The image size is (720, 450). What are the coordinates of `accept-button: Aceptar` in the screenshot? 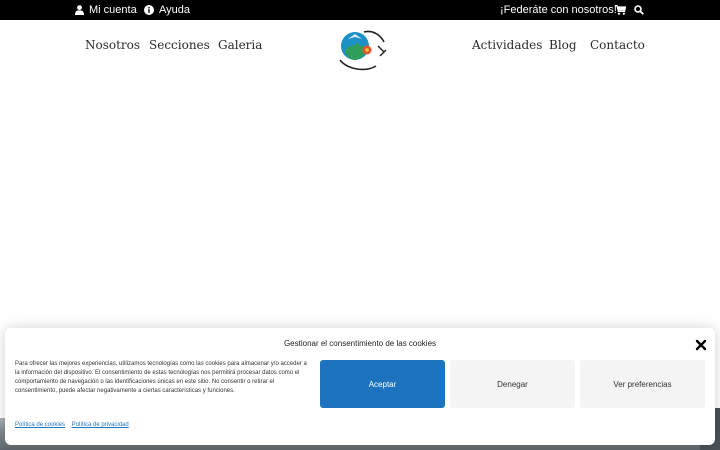 It's located at (382, 384).